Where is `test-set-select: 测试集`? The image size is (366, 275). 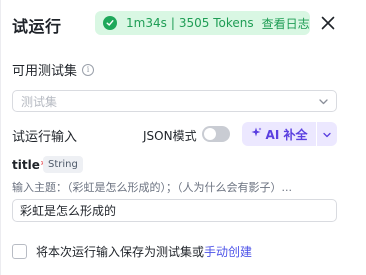 test-set-select: 测试集 is located at coordinates (174, 101).